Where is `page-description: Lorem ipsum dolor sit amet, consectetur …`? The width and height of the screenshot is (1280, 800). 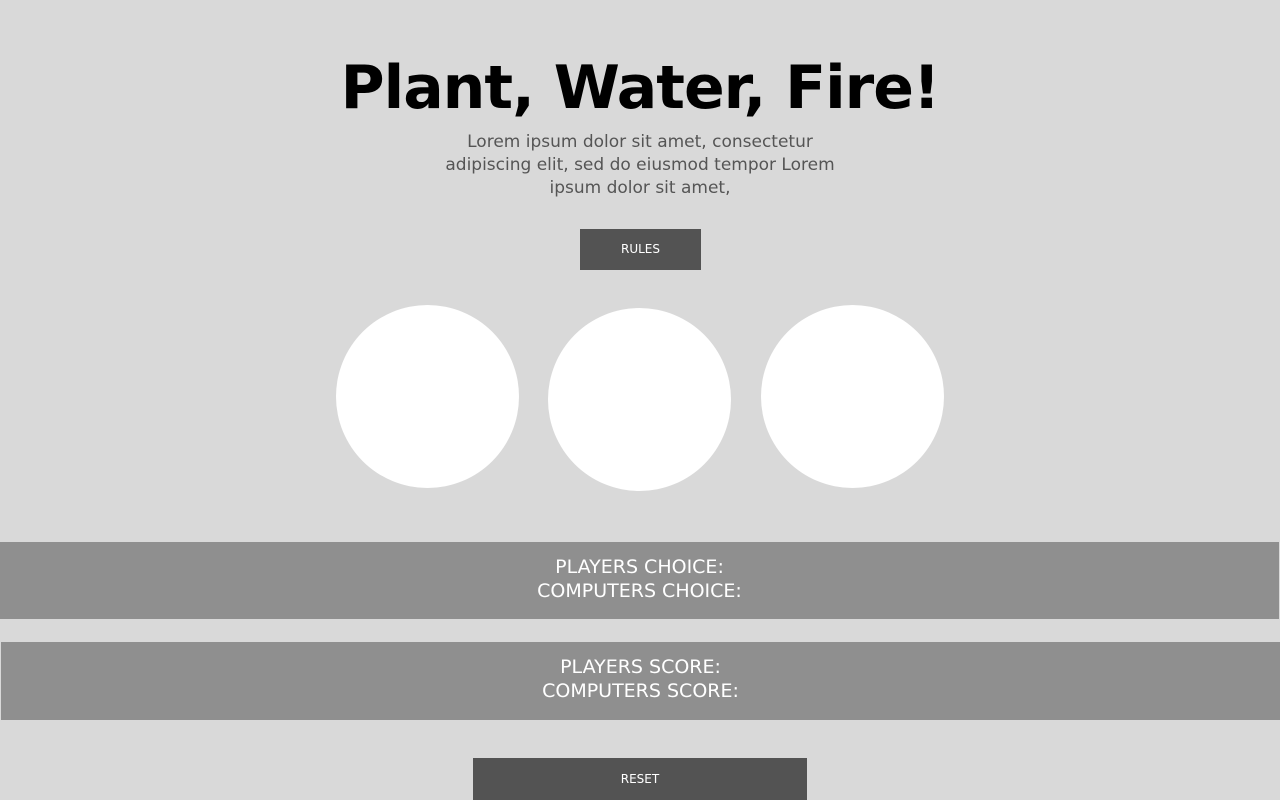 page-description: Lorem ipsum dolor sit amet, consectetur … is located at coordinates (640, 165).